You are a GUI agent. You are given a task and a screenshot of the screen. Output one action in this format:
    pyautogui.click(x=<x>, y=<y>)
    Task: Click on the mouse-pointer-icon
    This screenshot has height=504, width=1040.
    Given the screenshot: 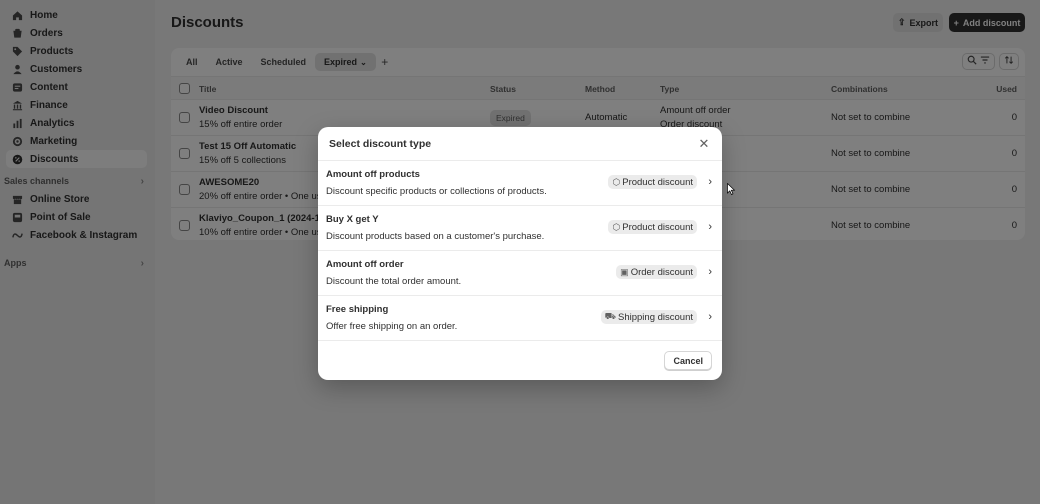 What is the action you would take?
    pyautogui.click(x=731, y=189)
    